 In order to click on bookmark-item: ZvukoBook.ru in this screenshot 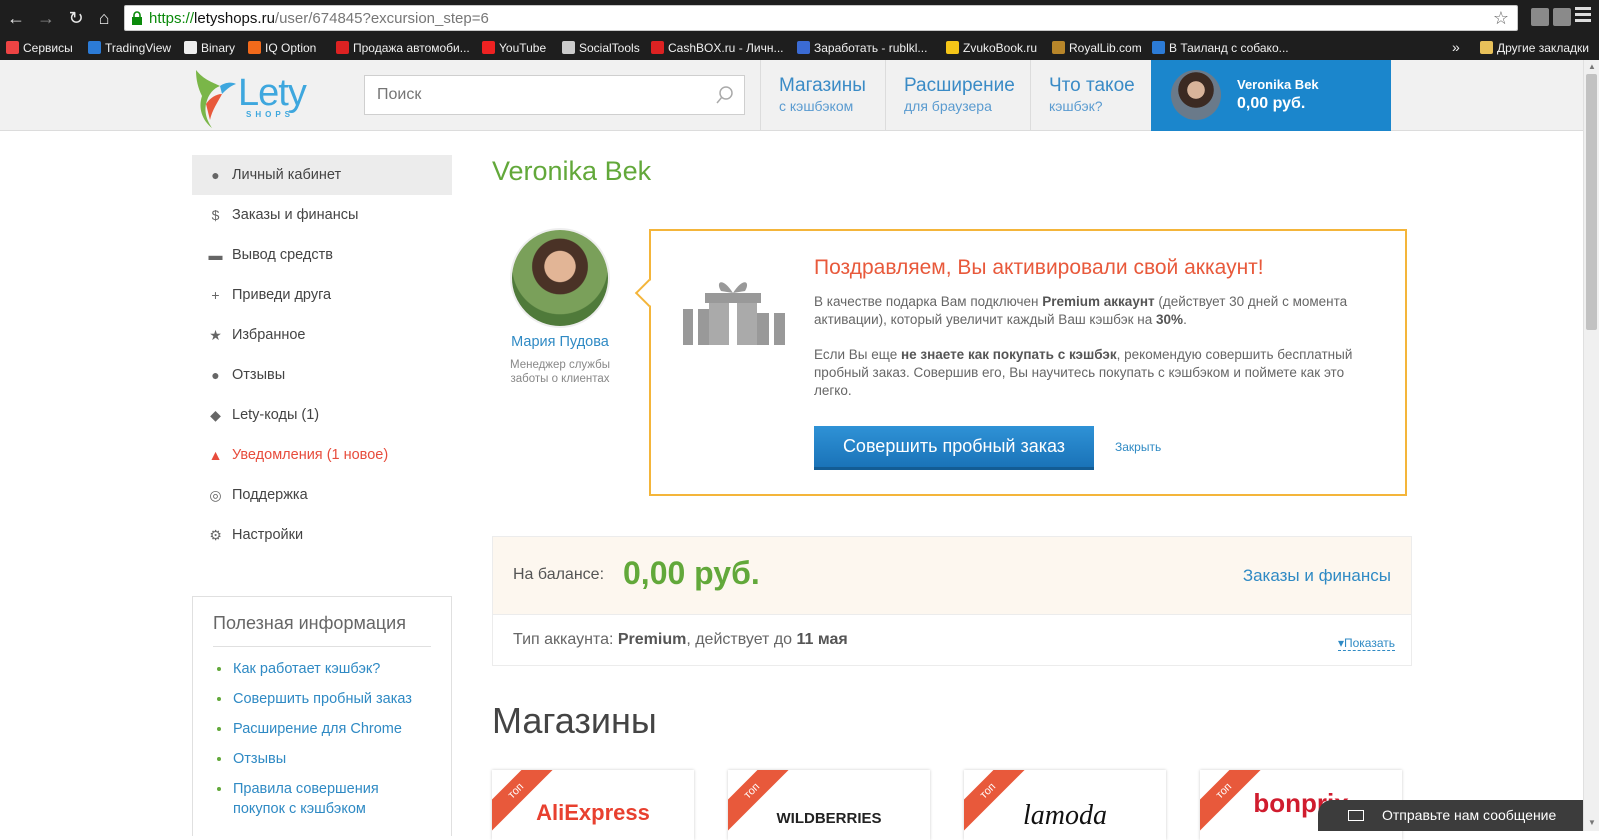, I will do `click(991, 48)`.